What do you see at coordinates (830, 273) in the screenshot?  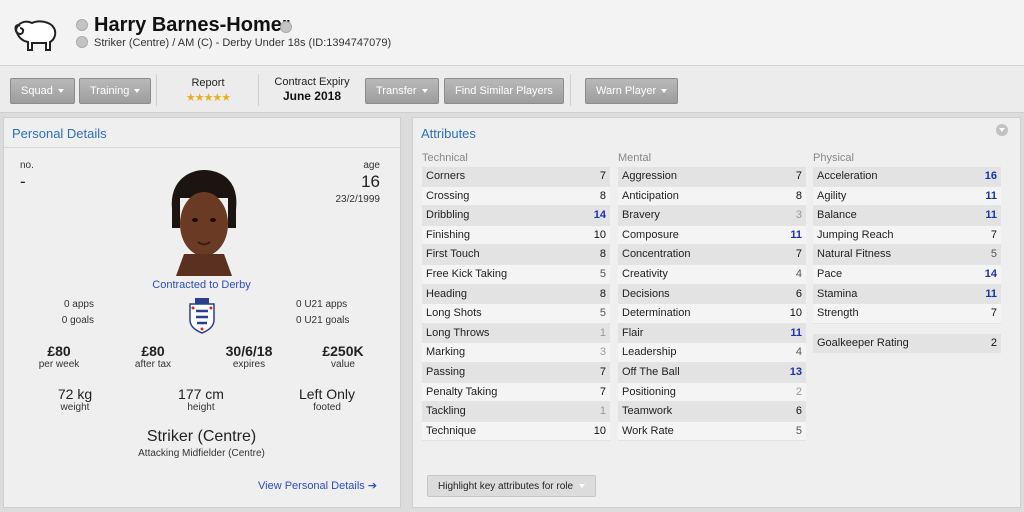 I see `attribute-name: Pace` at bounding box center [830, 273].